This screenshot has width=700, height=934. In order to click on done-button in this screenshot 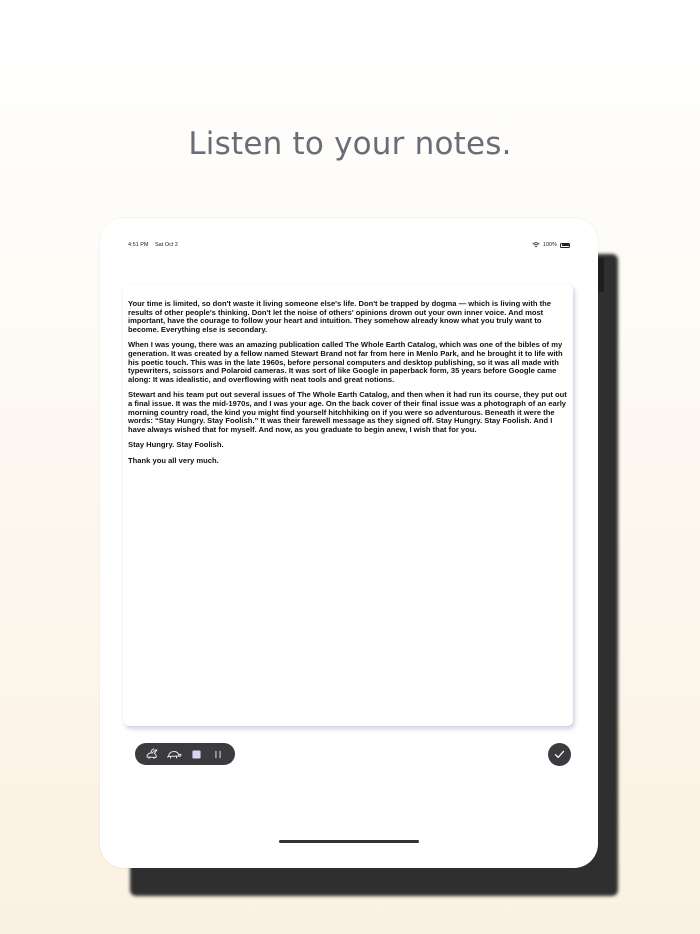, I will do `click(559, 754)`.